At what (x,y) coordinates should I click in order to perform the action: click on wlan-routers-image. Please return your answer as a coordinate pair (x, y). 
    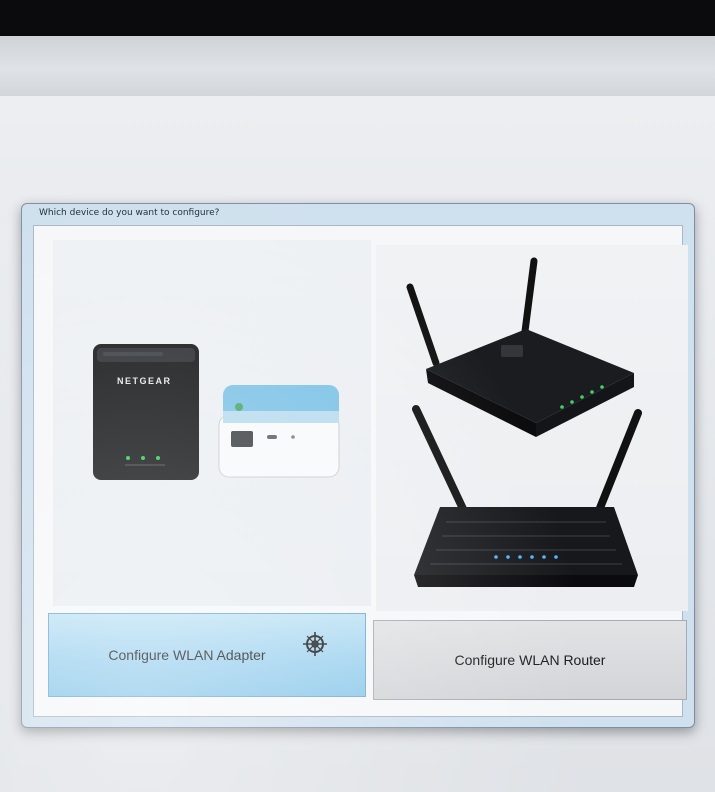
    Looking at the image, I should click on (524, 422).